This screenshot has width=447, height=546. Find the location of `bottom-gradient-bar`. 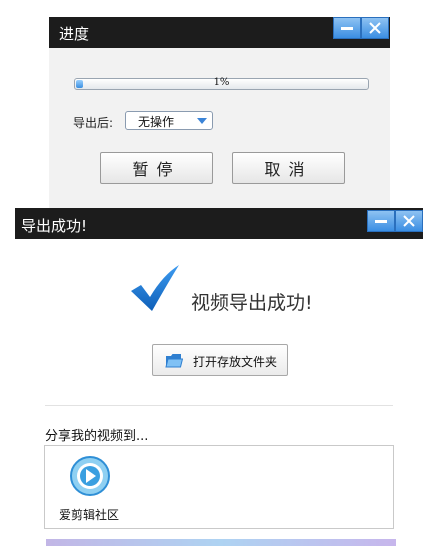

bottom-gradient-bar is located at coordinates (221, 542).